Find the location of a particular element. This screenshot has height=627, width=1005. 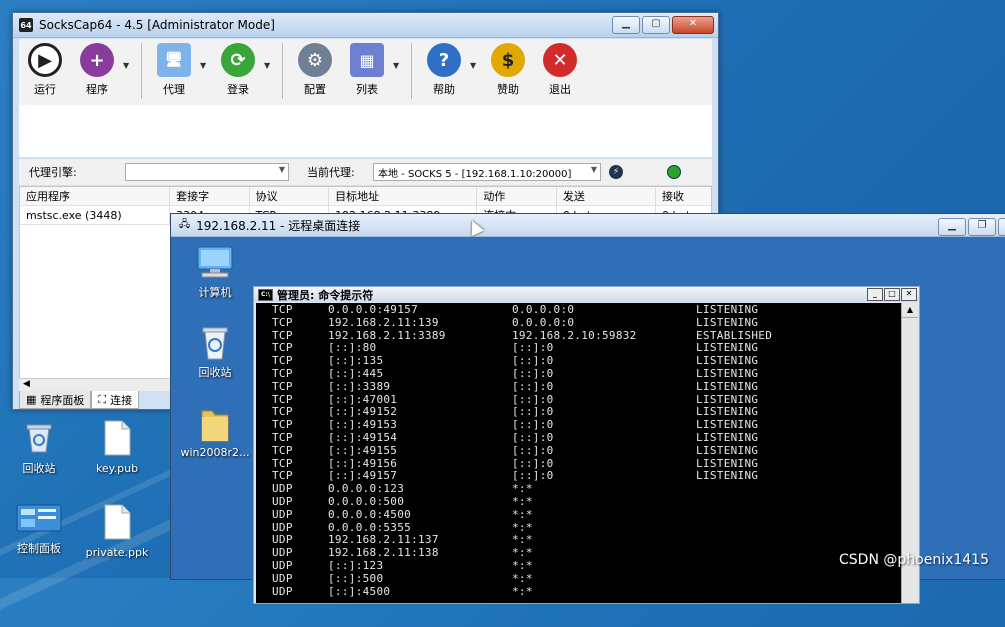

toolbar-label: 帮助 is located at coordinates (444, 89).